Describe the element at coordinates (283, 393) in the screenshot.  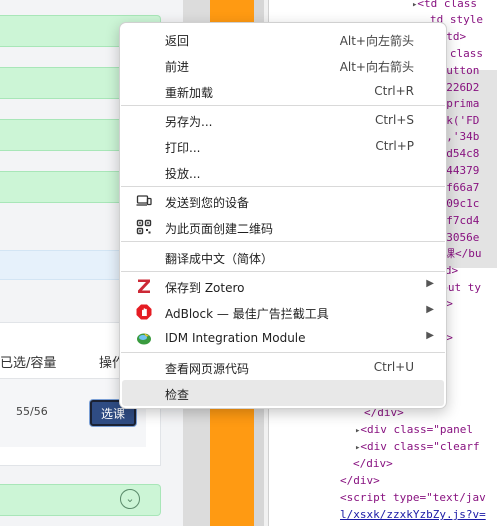
I see `menu-item-inspect: 检查` at that location.